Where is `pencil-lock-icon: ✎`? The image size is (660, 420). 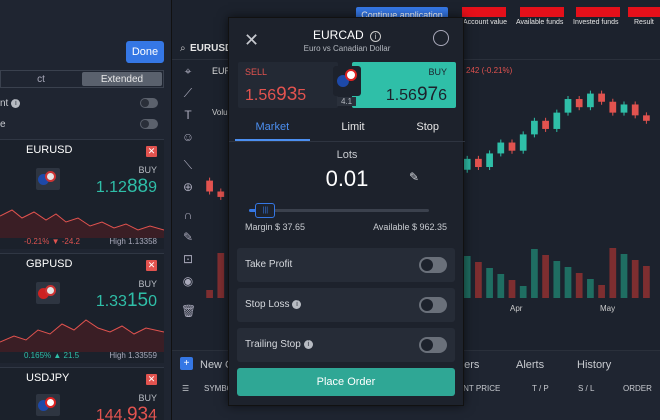 pencil-lock-icon: ✎ is located at coordinates (188, 237).